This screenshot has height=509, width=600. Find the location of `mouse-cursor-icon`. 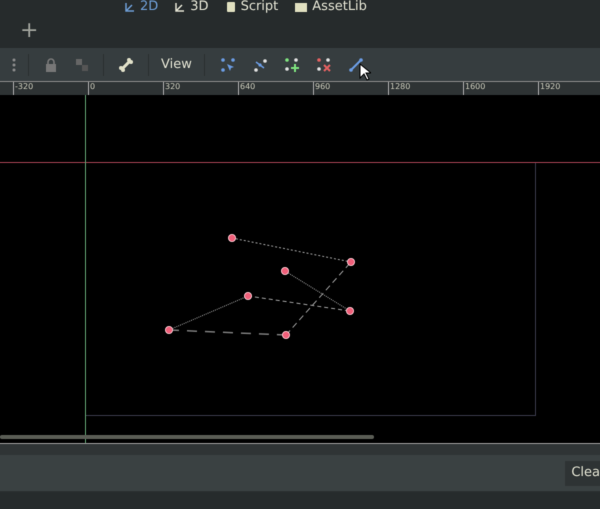

mouse-cursor-icon is located at coordinates (364, 71).